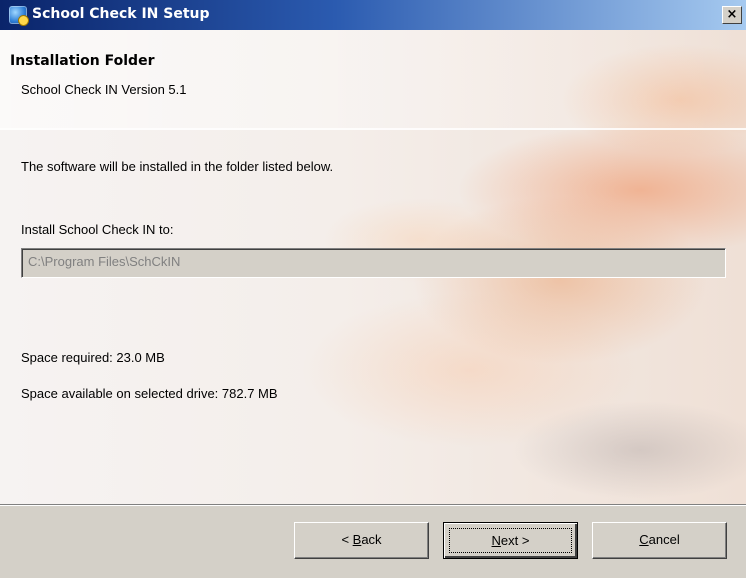 The height and width of the screenshot is (578, 746). What do you see at coordinates (373, 129) in the screenshot?
I see `header-divider` at bounding box center [373, 129].